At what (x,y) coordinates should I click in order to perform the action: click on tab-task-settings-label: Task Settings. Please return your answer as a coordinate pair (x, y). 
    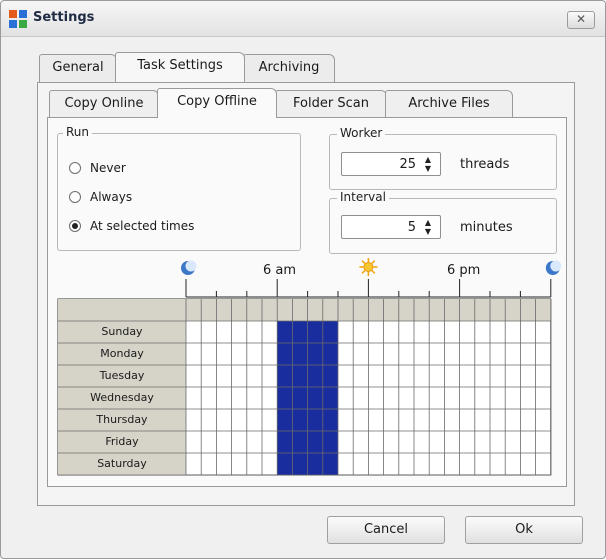
    Looking at the image, I should click on (180, 65).